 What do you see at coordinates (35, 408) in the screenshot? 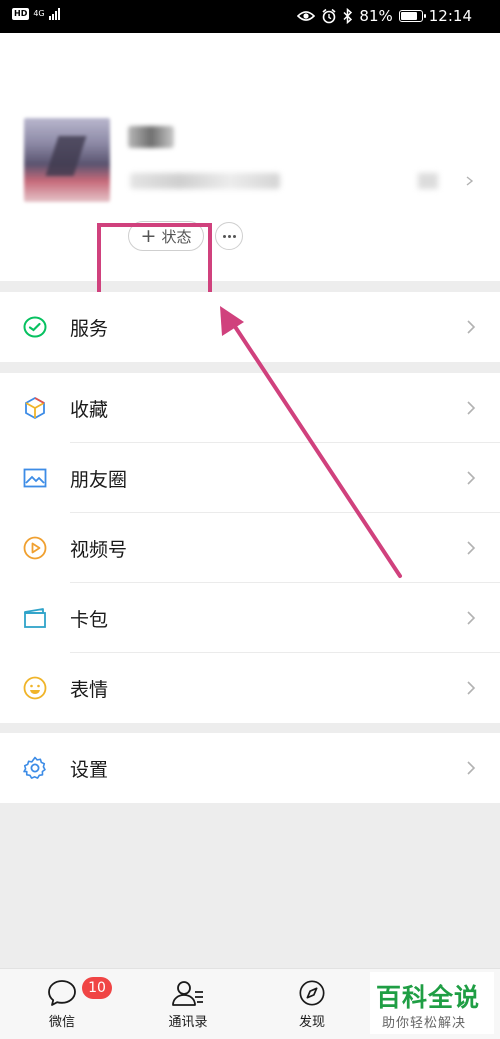
I see `favorites-cube-icon` at bounding box center [35, 408].